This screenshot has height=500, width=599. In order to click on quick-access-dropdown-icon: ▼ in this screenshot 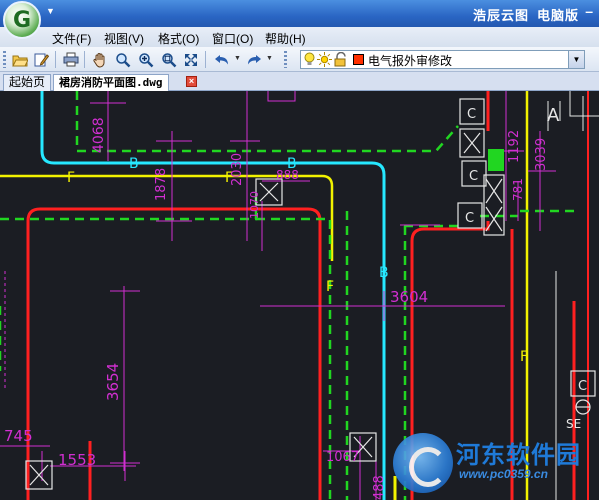, I will do `click(50, 11)`.